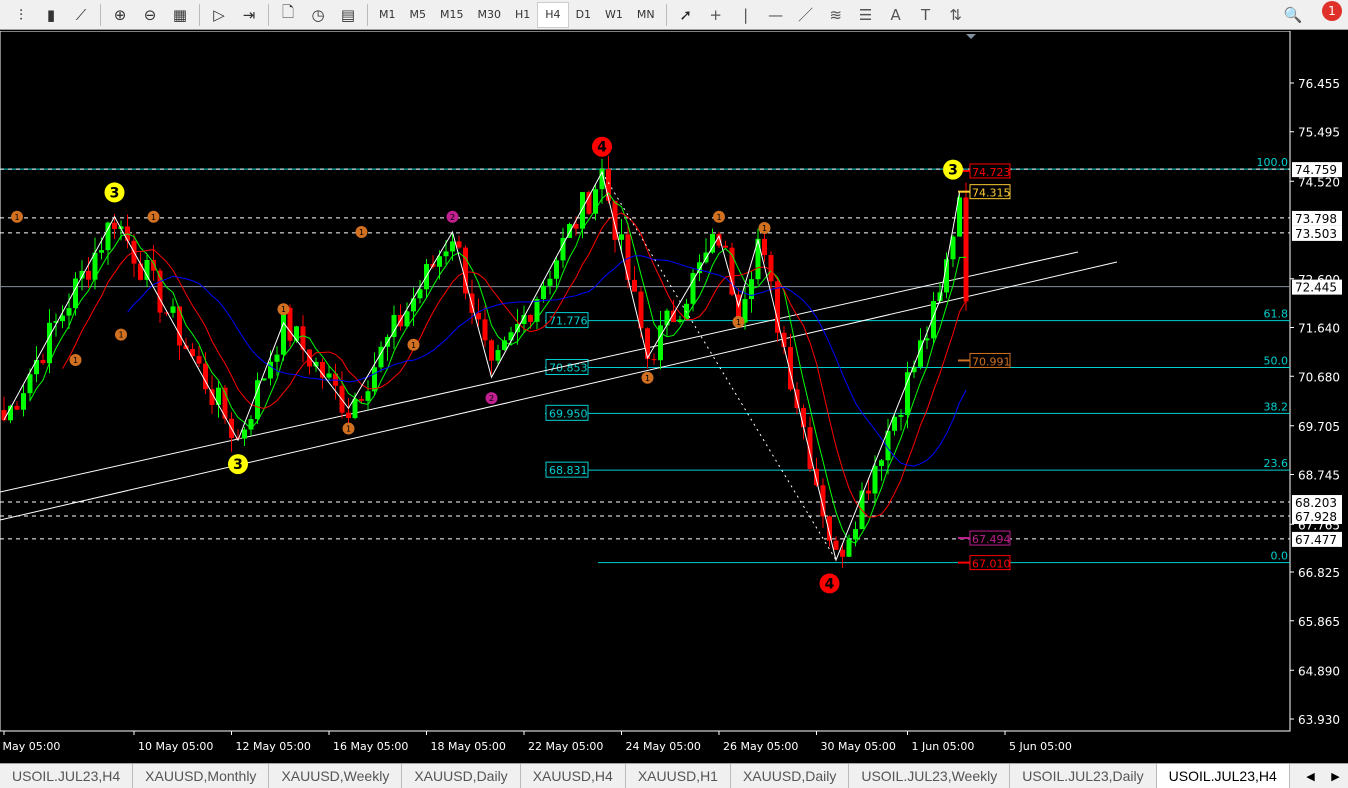 The height and width of the screenshot is (788, 1348). What do you see at coordinates (746, 15) in the screenshot?
I see `vertical-line-icon: |` at bounding box center [746, 15].